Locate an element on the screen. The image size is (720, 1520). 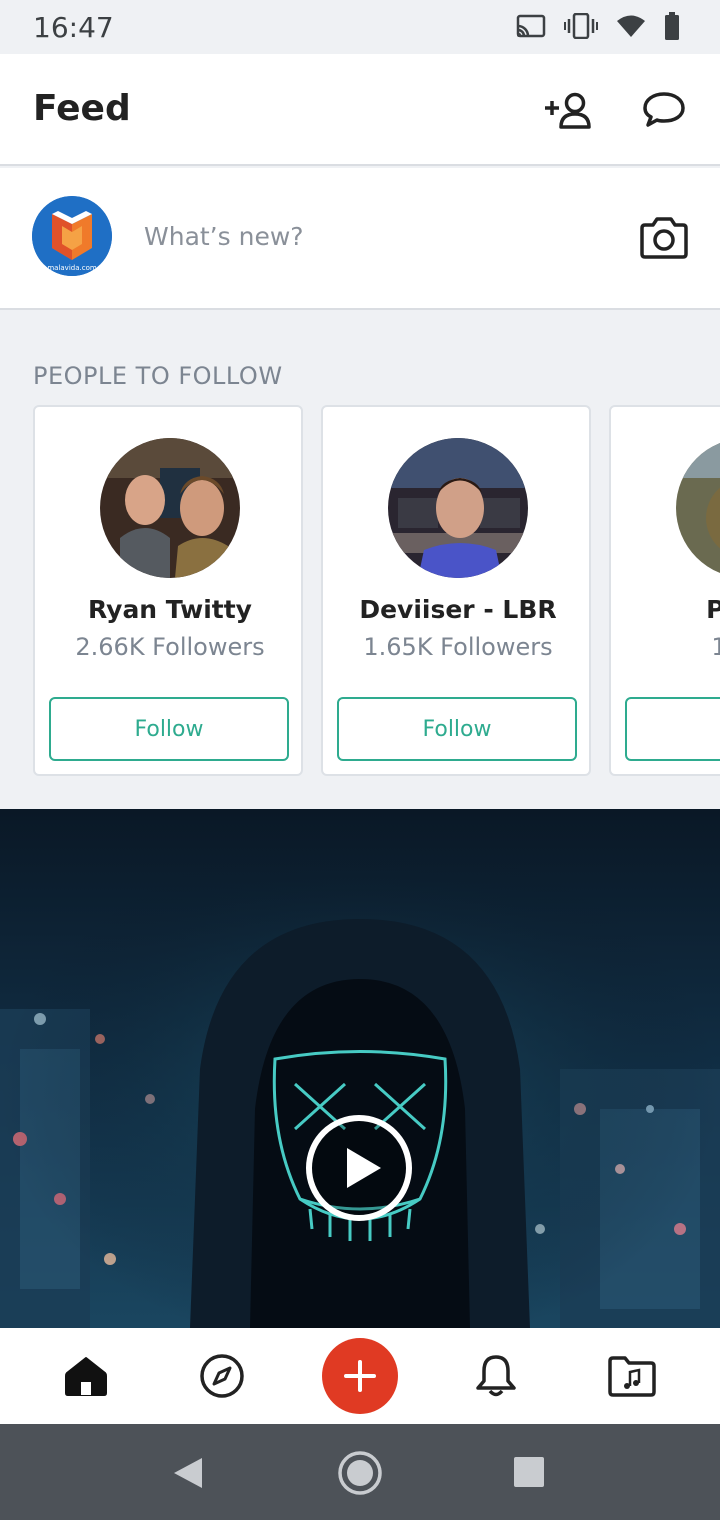
camera-icon is located at coordinates (664, 238).